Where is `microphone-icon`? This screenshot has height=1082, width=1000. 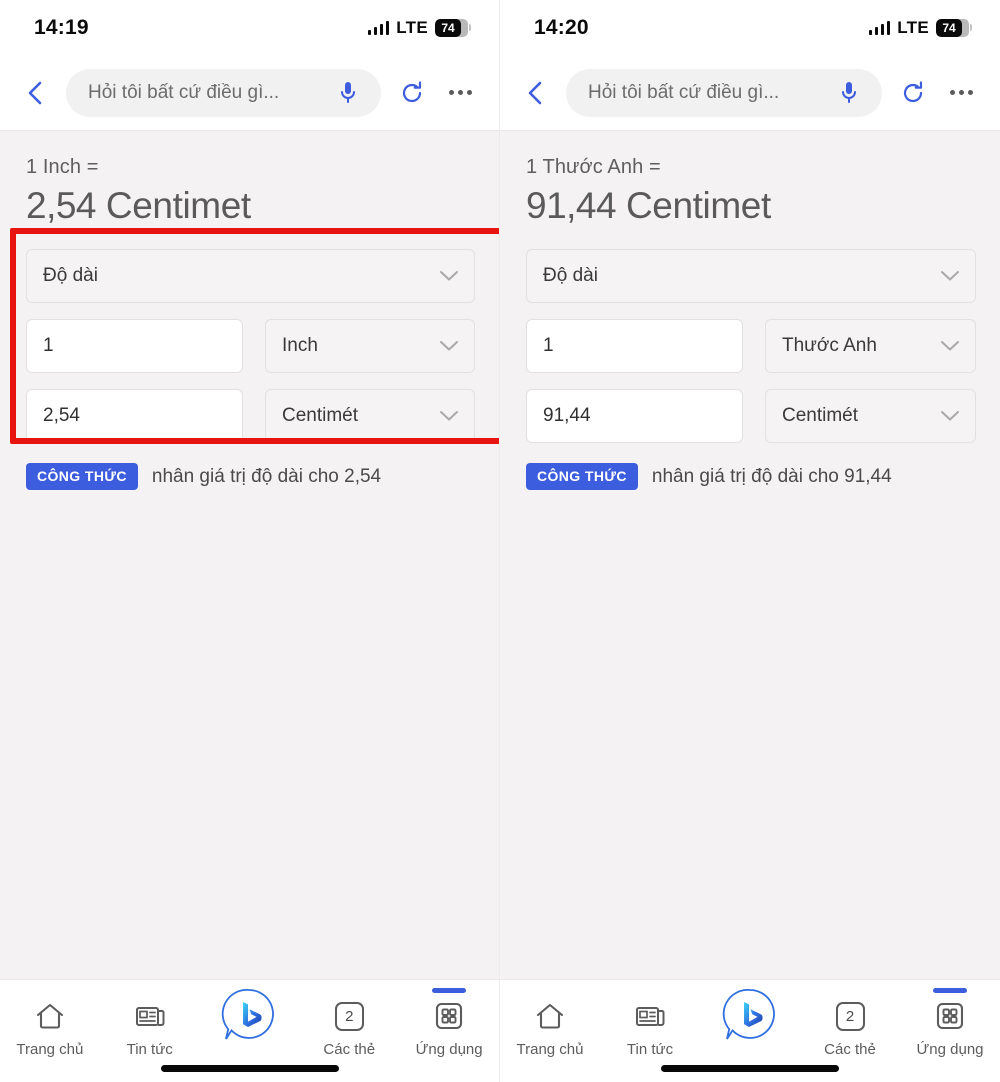 microphone-icon is located at coordinates (849, 92).